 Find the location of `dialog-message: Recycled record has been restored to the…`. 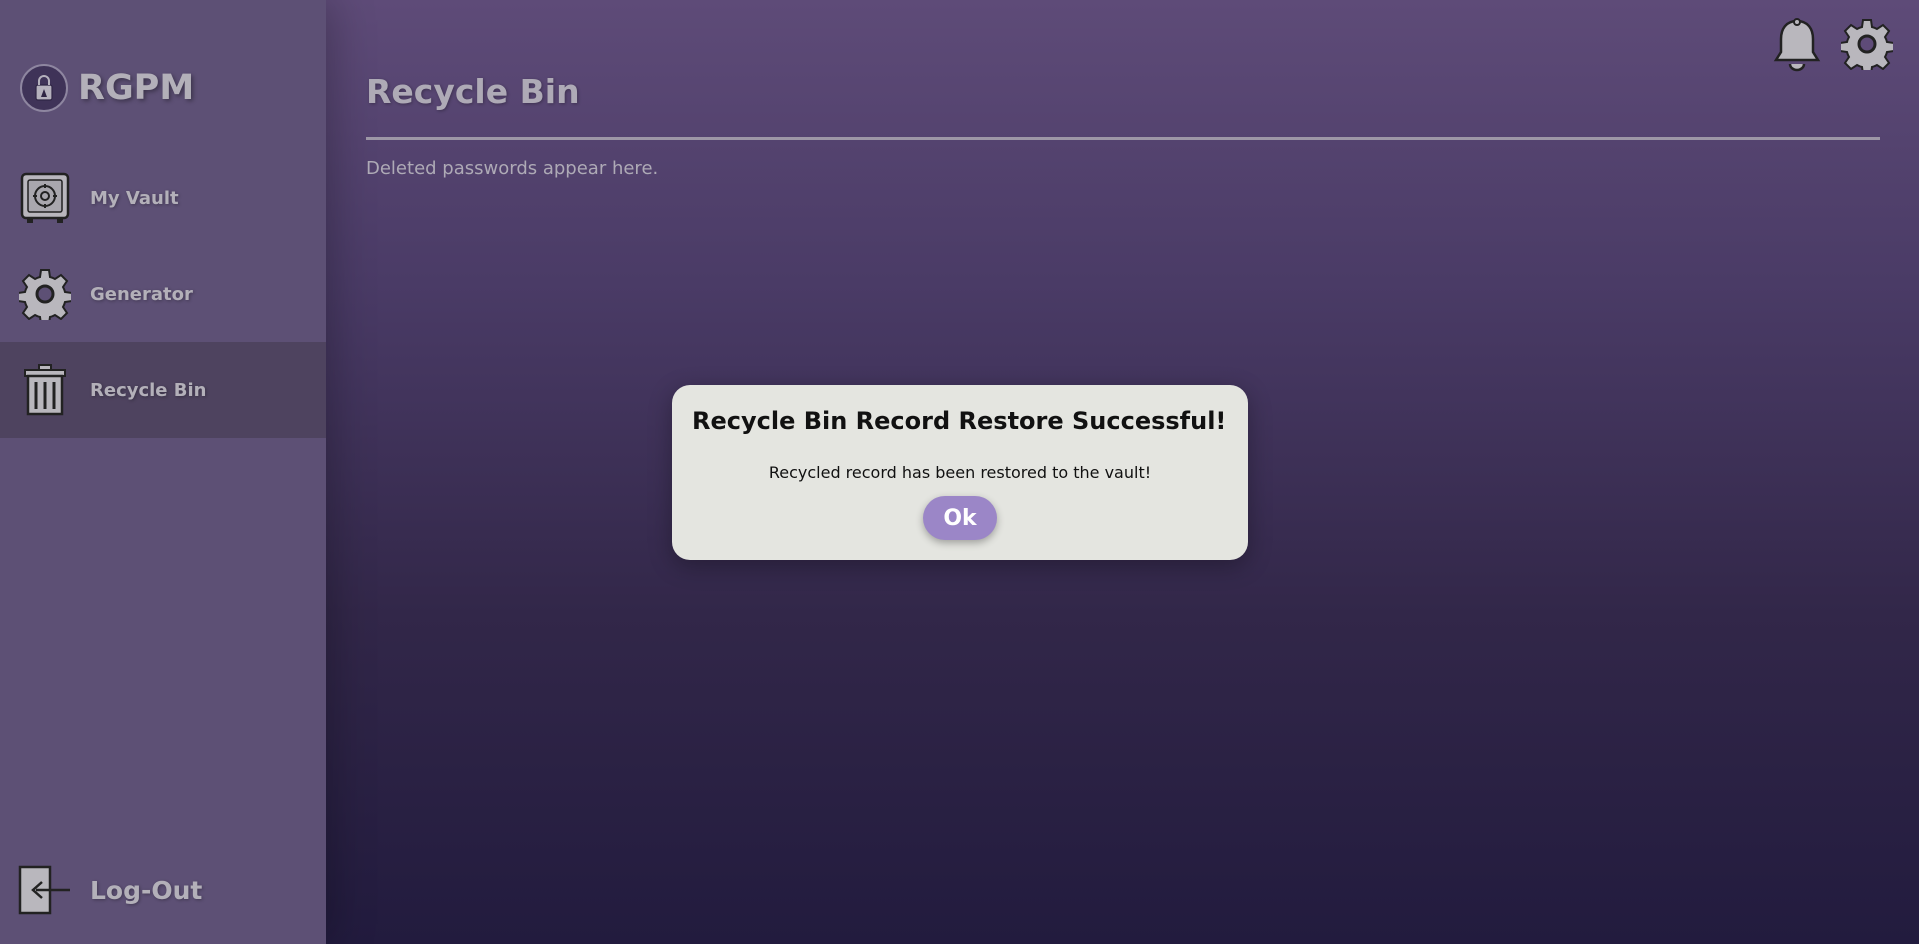

dialog-message: Recycled record has been restored to the… is located at coordinates (960, 472).